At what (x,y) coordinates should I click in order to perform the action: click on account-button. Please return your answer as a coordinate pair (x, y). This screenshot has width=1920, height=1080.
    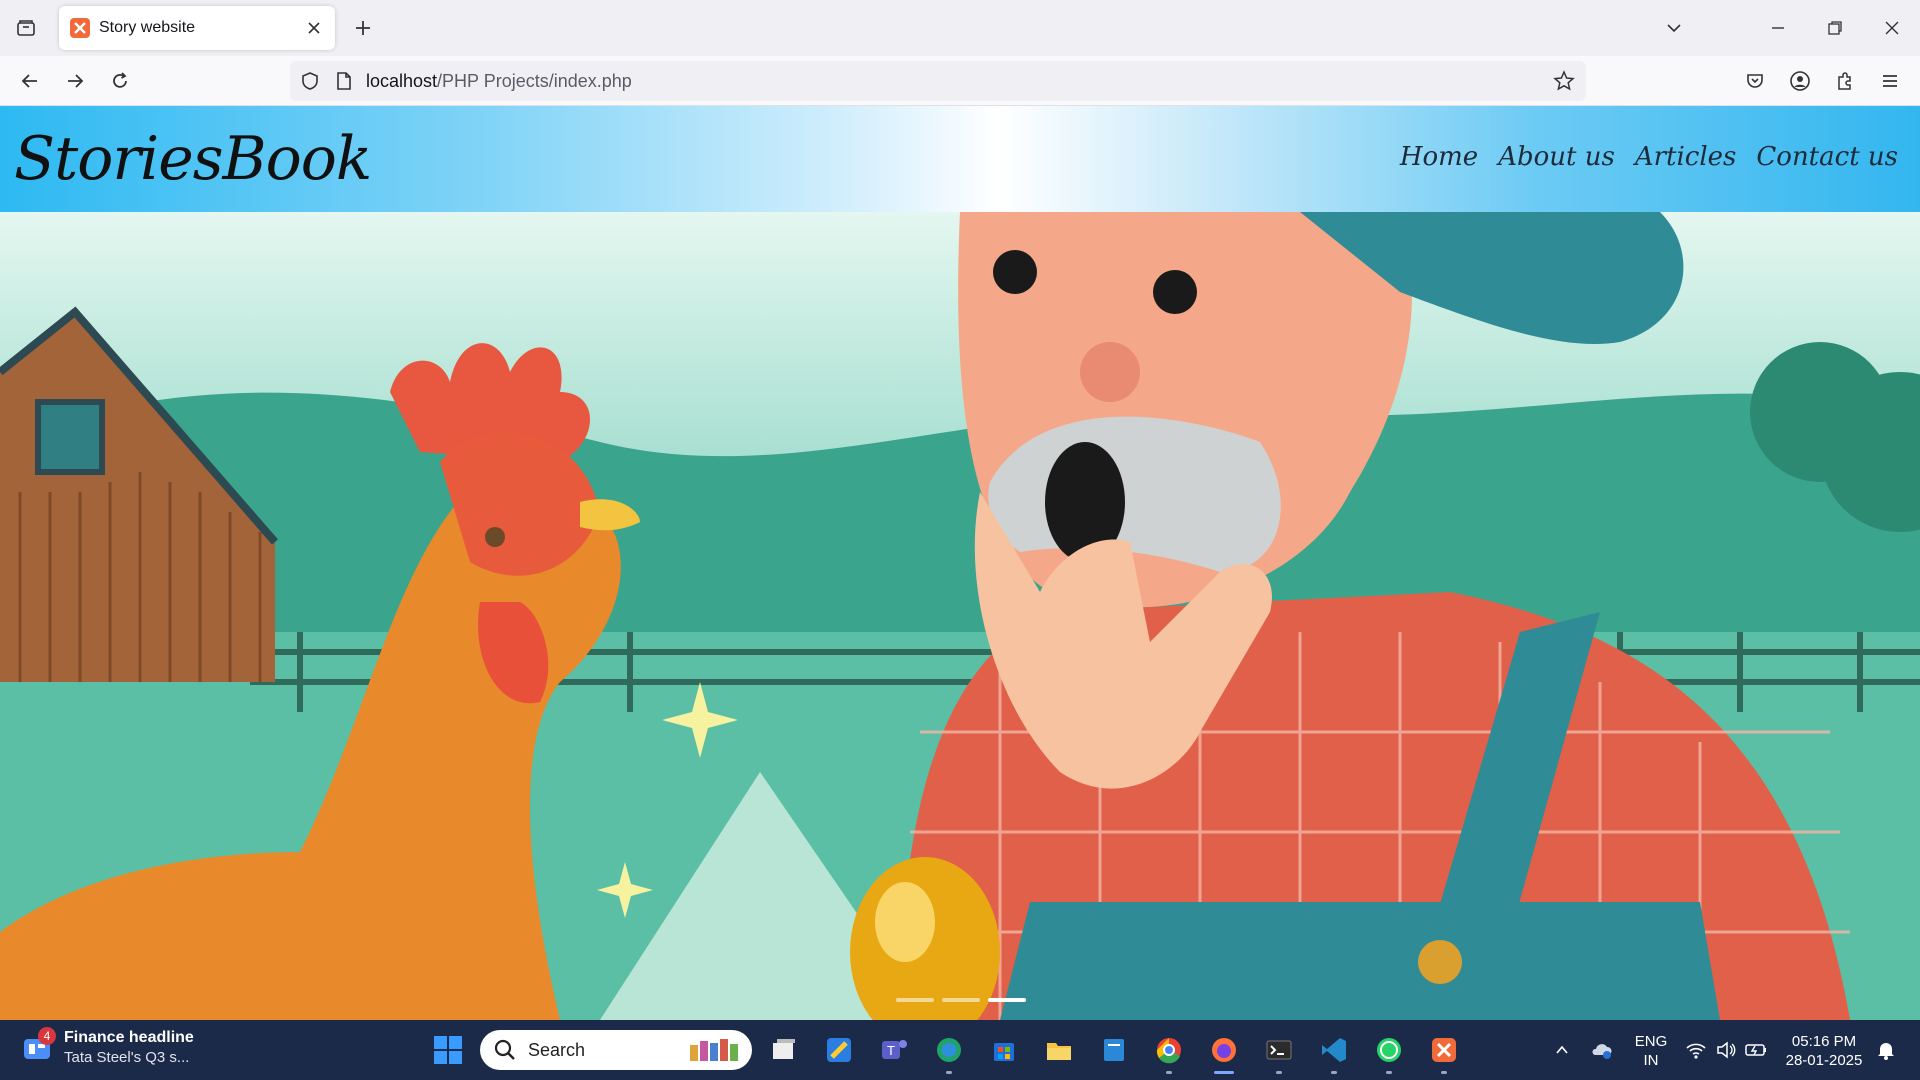
    Looking at the image, I should click on (1800, 81).